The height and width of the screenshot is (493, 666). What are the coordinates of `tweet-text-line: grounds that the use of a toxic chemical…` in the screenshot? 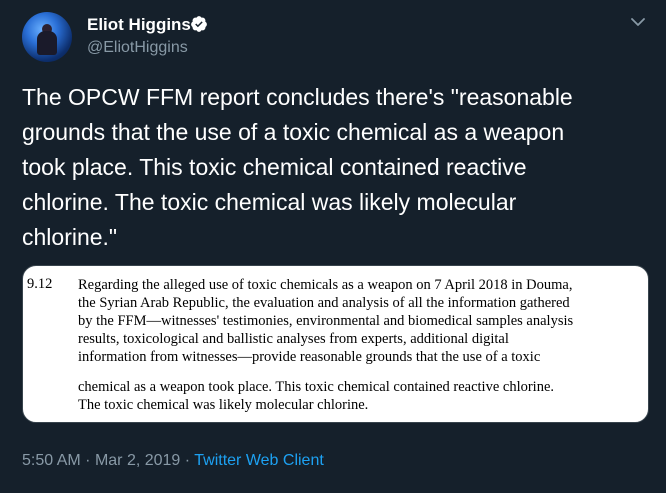 It's located at (293, 132).